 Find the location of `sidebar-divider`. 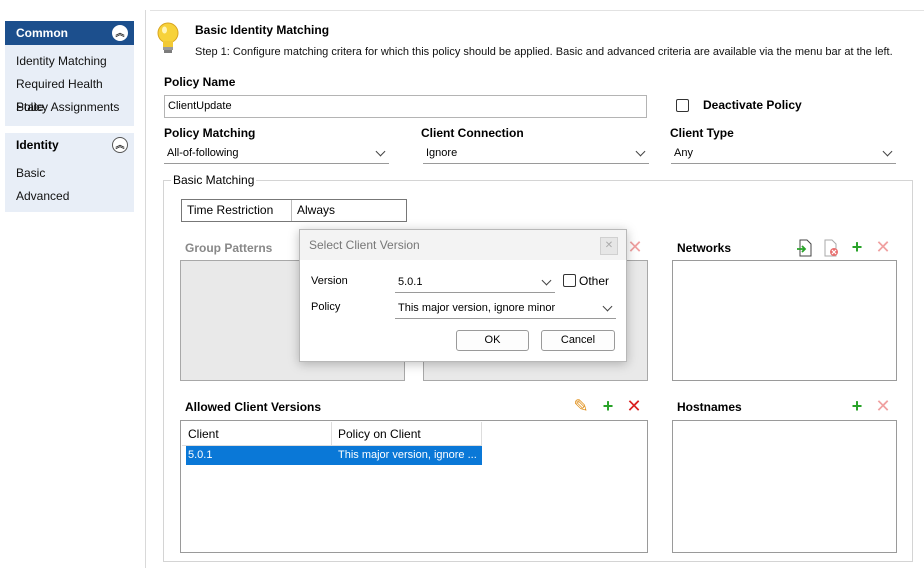

sidebar-divider is located at coordinates (145, 289).